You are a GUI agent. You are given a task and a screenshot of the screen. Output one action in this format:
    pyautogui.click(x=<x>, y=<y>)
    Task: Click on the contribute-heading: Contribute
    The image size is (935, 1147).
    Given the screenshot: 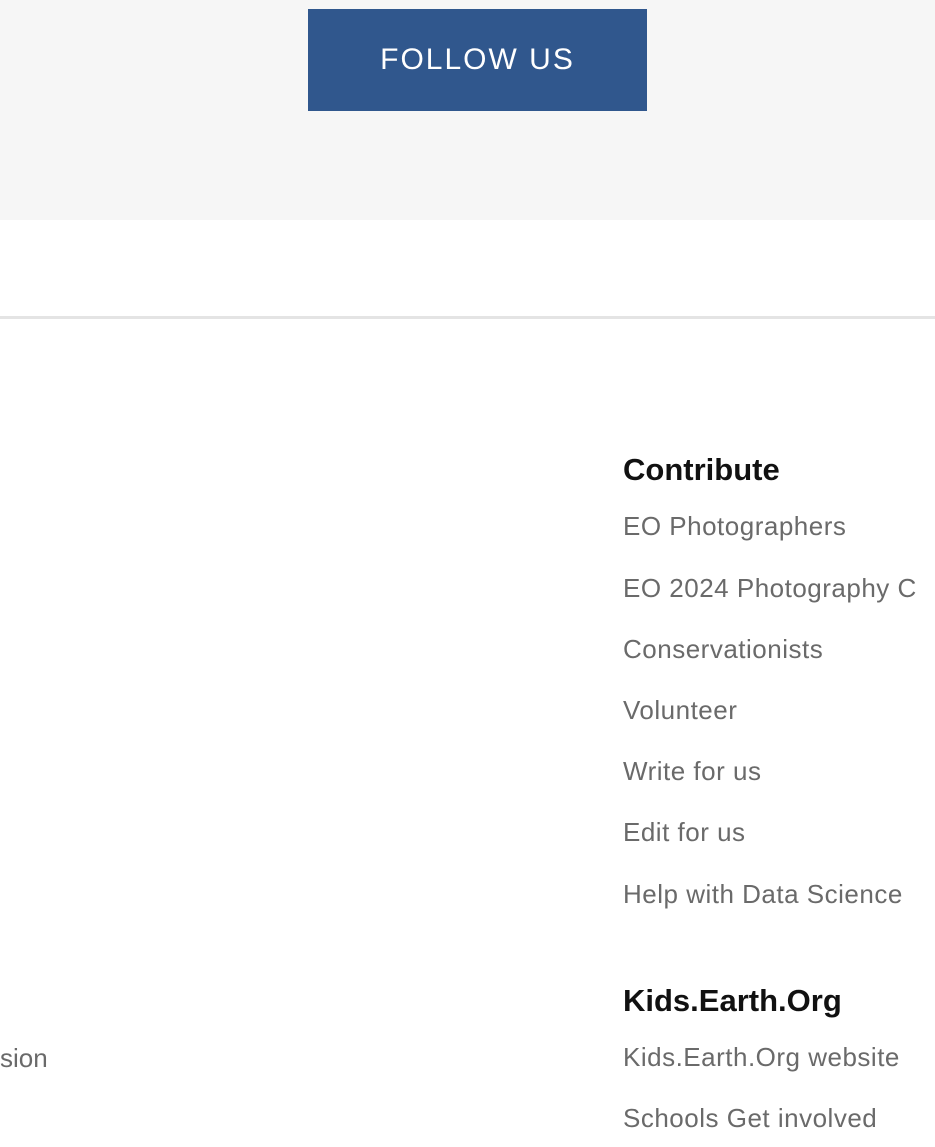 What is the action you would take?
    pyautogui.click(x=701, y=469)
    